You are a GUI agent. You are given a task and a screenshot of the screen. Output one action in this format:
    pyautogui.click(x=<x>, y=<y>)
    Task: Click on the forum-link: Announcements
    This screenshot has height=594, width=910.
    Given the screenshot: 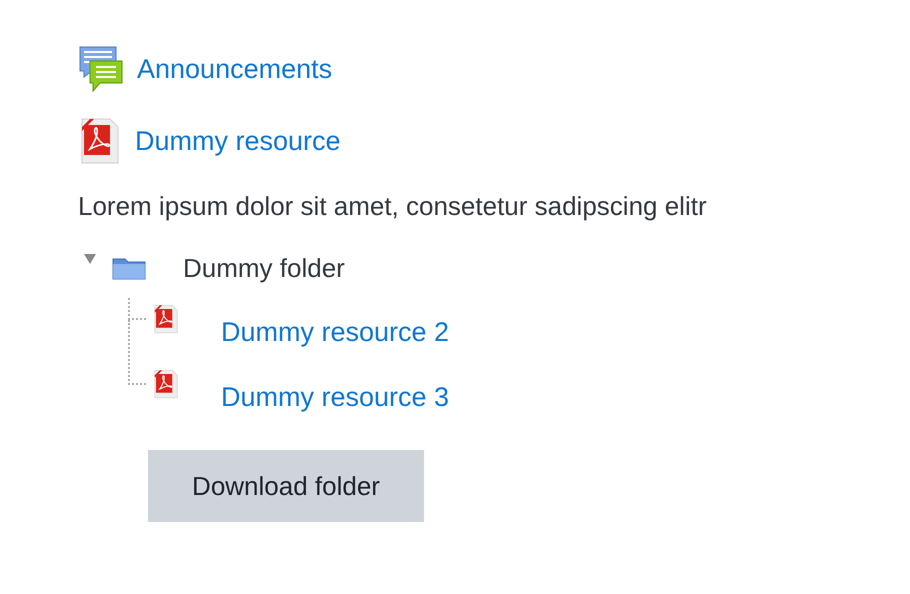 What is the action you would take?
    pyautogui.click(x=234, y=69)
    